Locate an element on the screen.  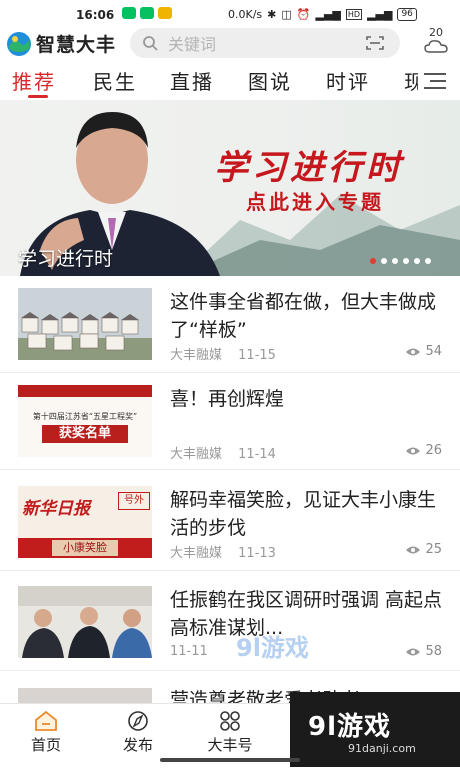
search-input is located at coordinates (263, 44).